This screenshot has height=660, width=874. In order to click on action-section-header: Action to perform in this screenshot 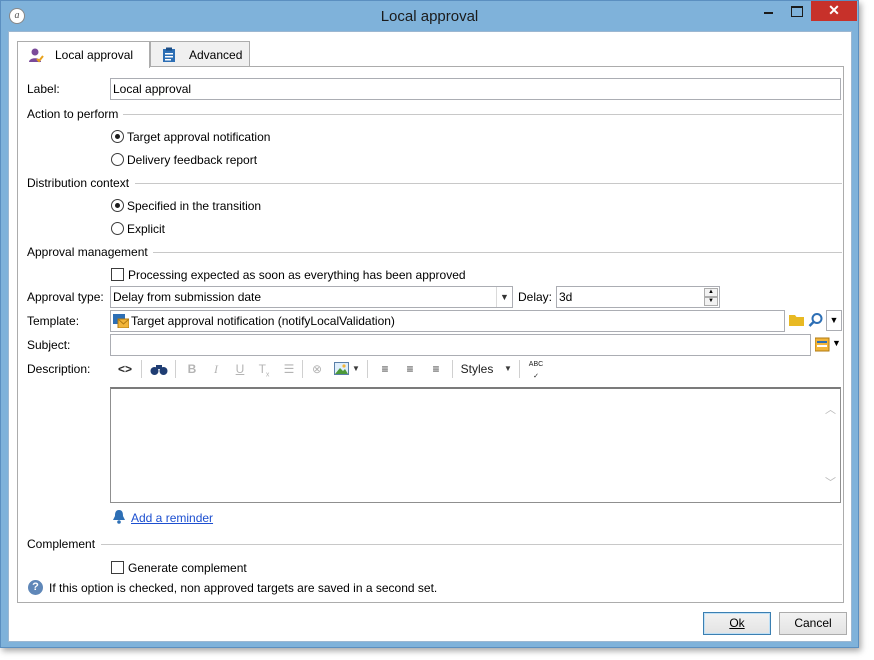, I will do `click(434, 114)`.